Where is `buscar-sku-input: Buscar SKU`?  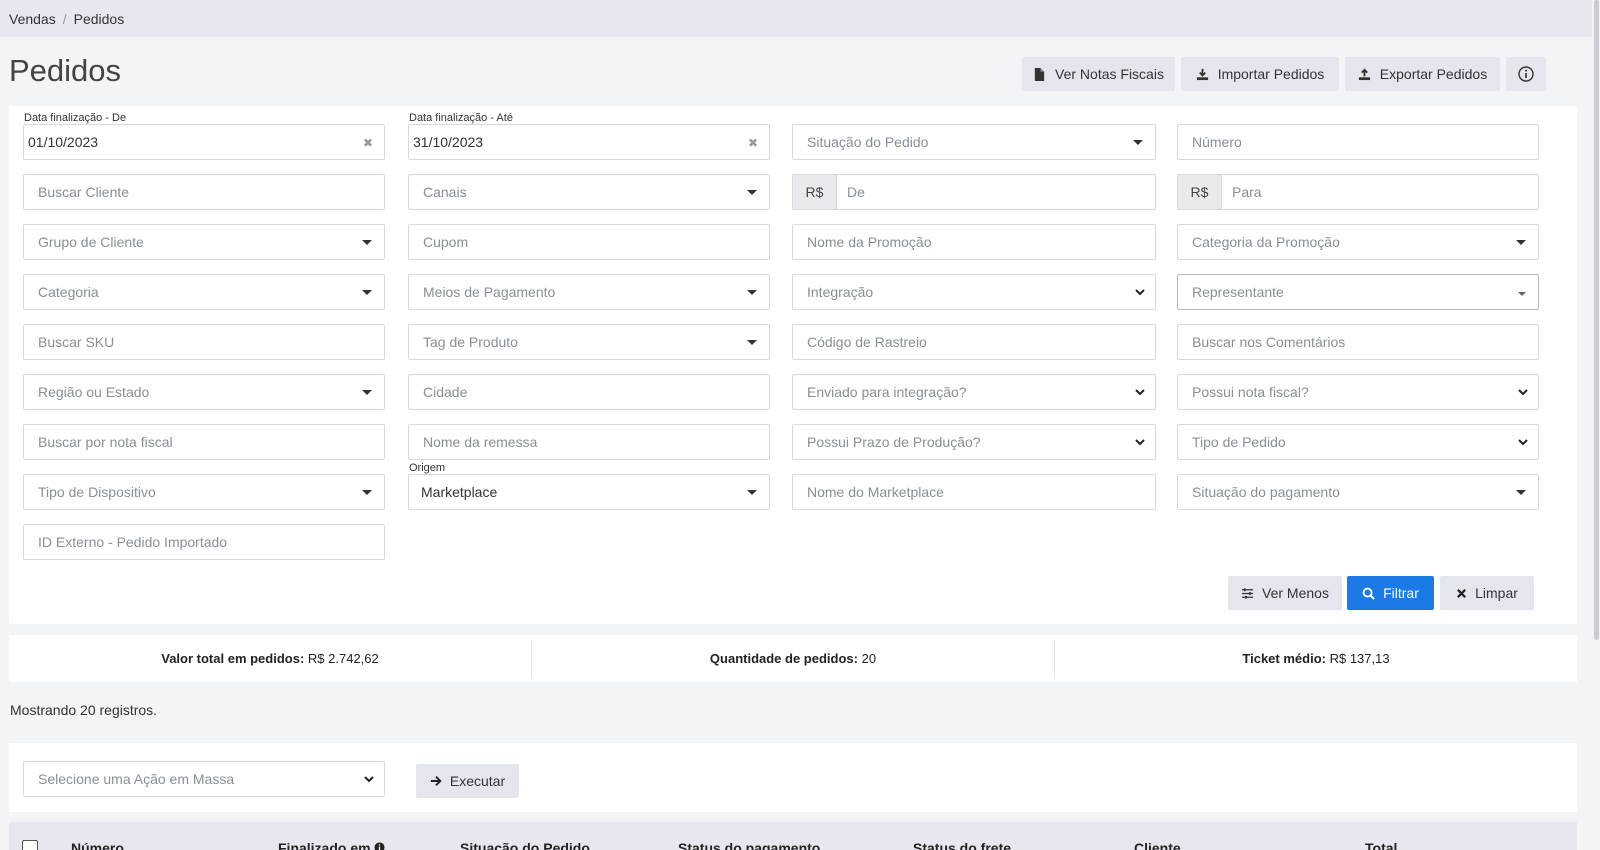
buscar-sku-input: Buscar SKU is located at coordinates (204, 342).